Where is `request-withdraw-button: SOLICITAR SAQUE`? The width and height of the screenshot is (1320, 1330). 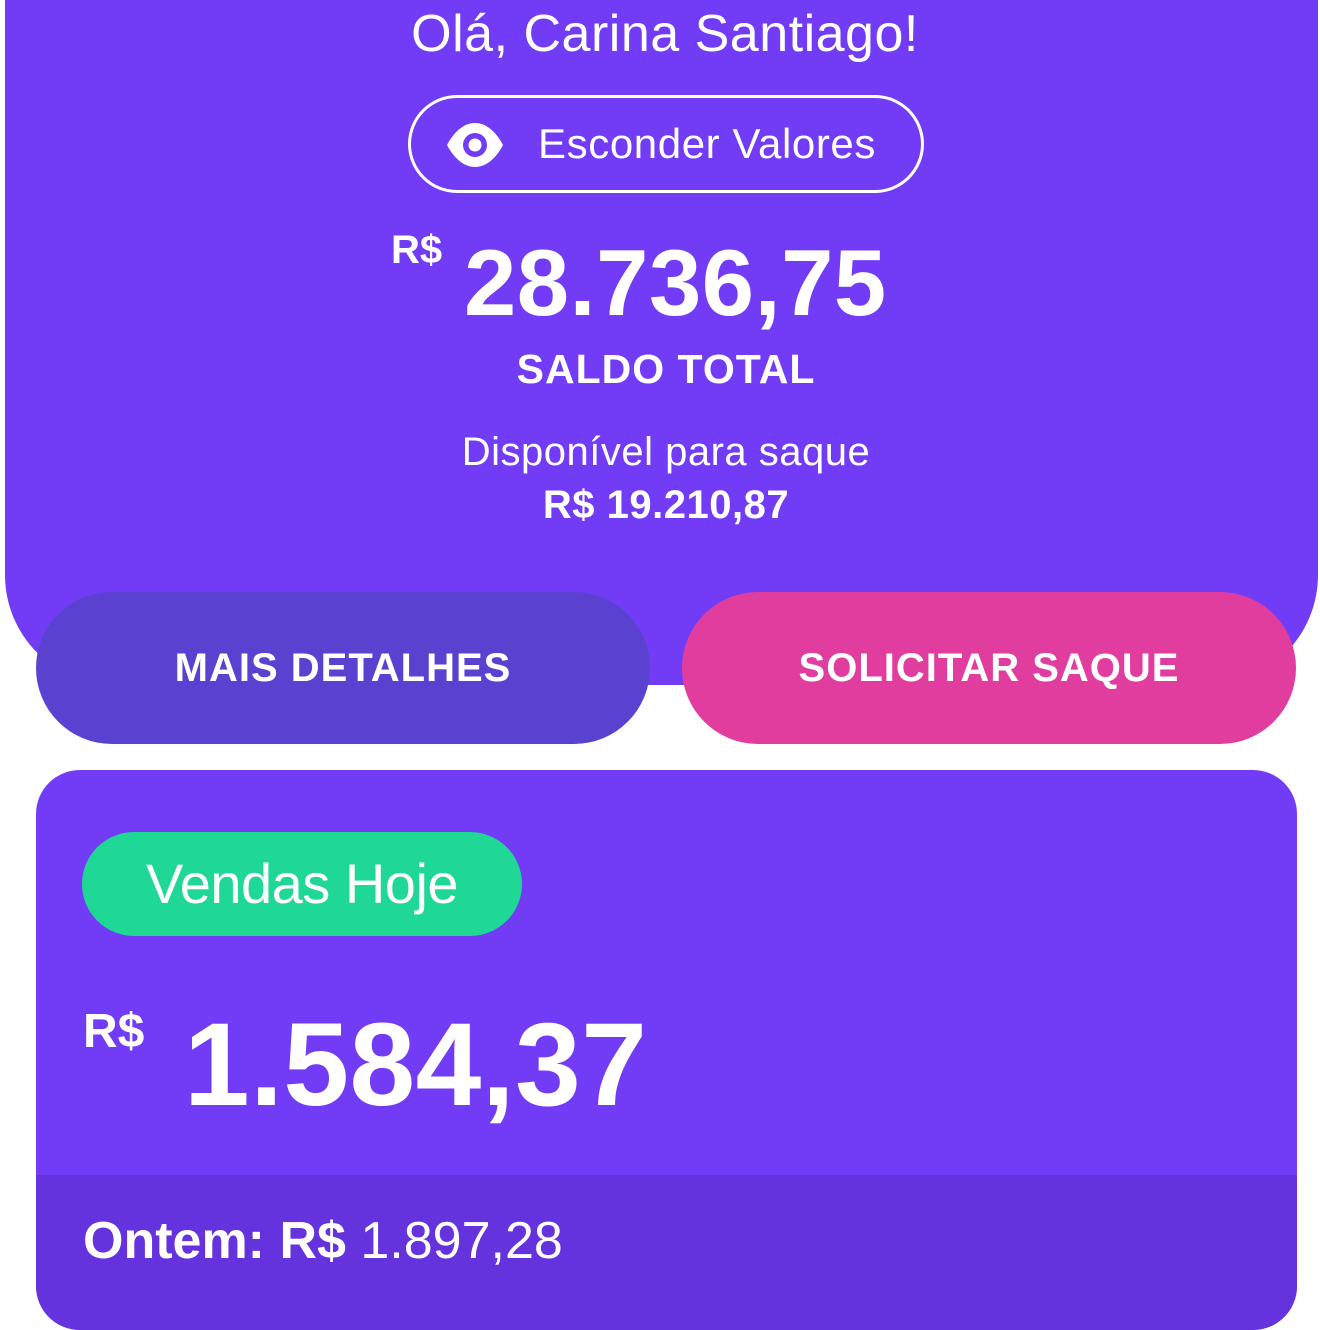 request-withdraw-button: SOLICITAR SAQUE is located at coordinates (989, 668).